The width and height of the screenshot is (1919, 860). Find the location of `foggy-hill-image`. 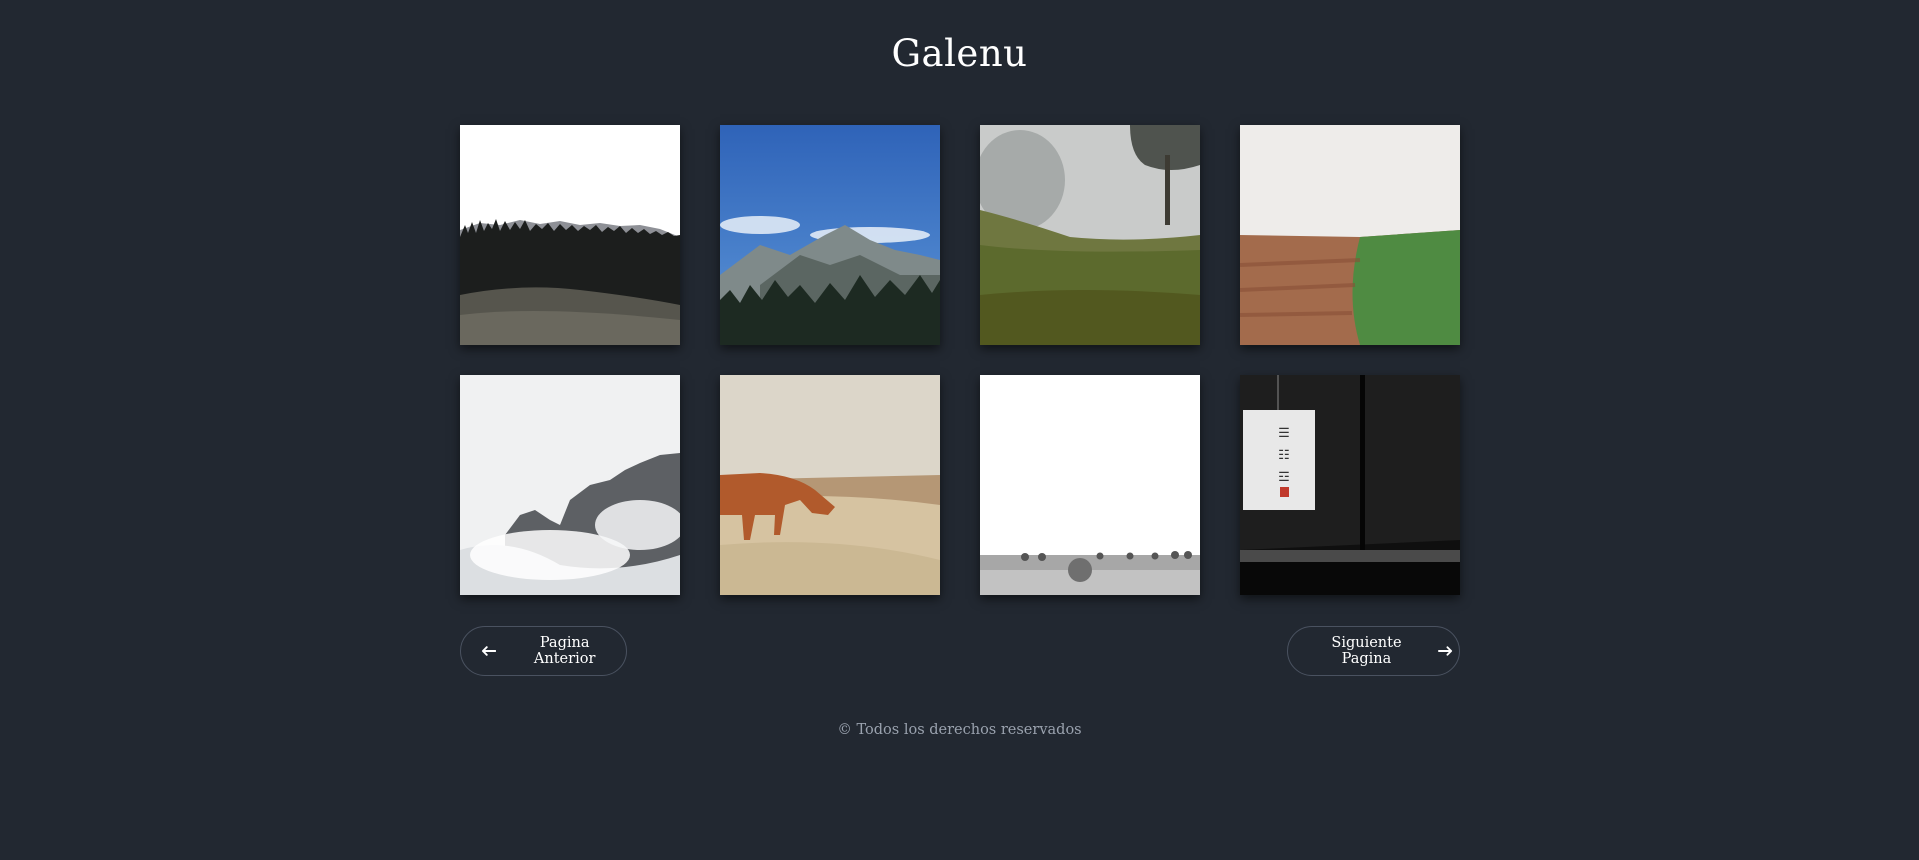

foggy-hill-image is located at coordinates (1090, 235).